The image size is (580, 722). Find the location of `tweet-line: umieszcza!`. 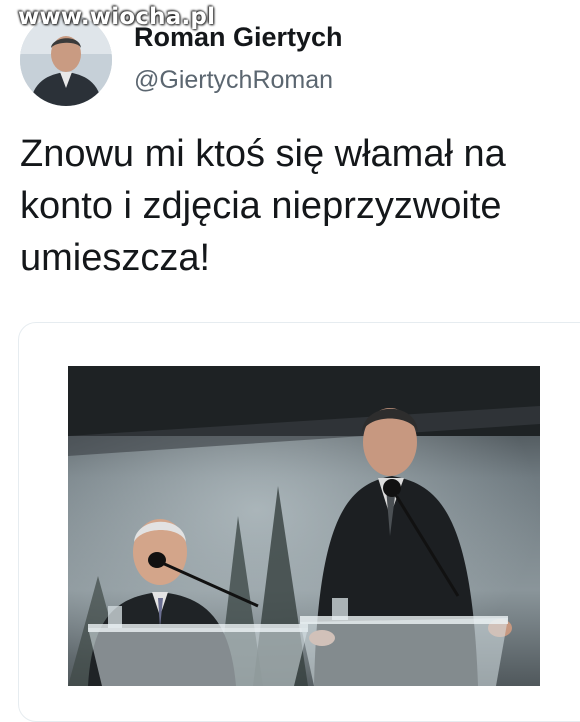

tweet-line: umieszcza! is located at coordinates (115, 258).